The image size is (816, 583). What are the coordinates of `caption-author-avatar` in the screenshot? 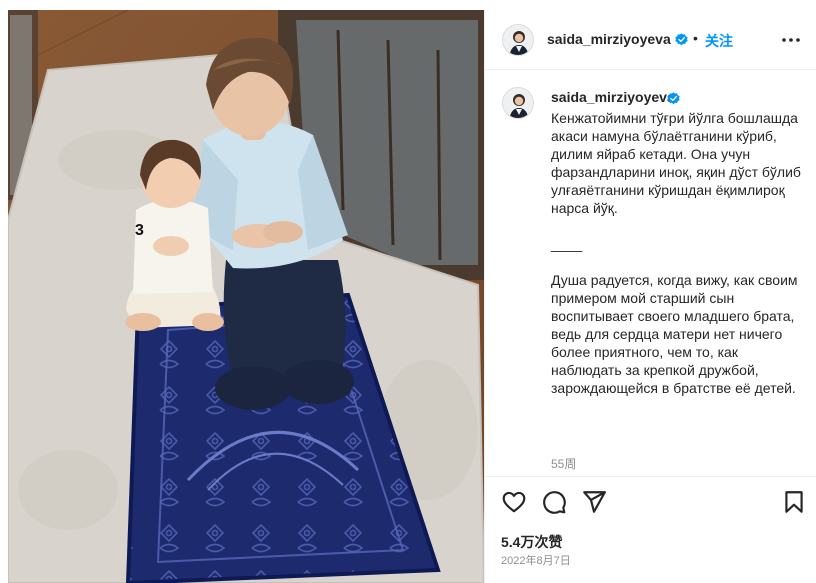 It's located at (518, 103).